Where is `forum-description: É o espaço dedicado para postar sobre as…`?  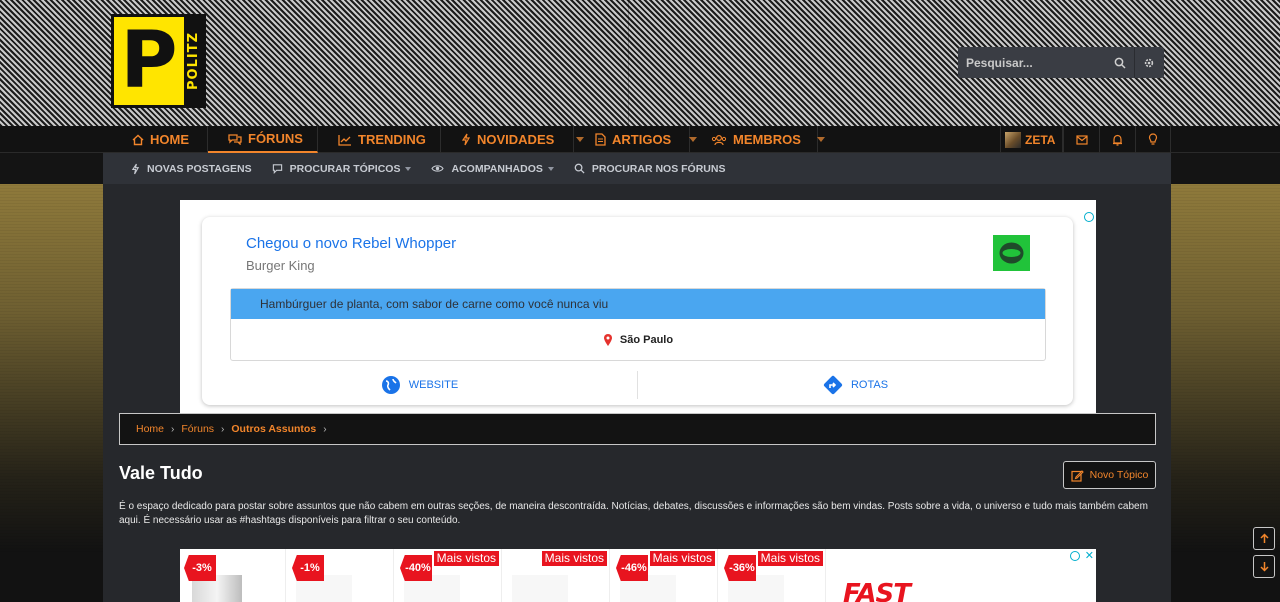
forum-description: É o espaço dedicado para postar sobre as… is located at coordinates (633, 513).